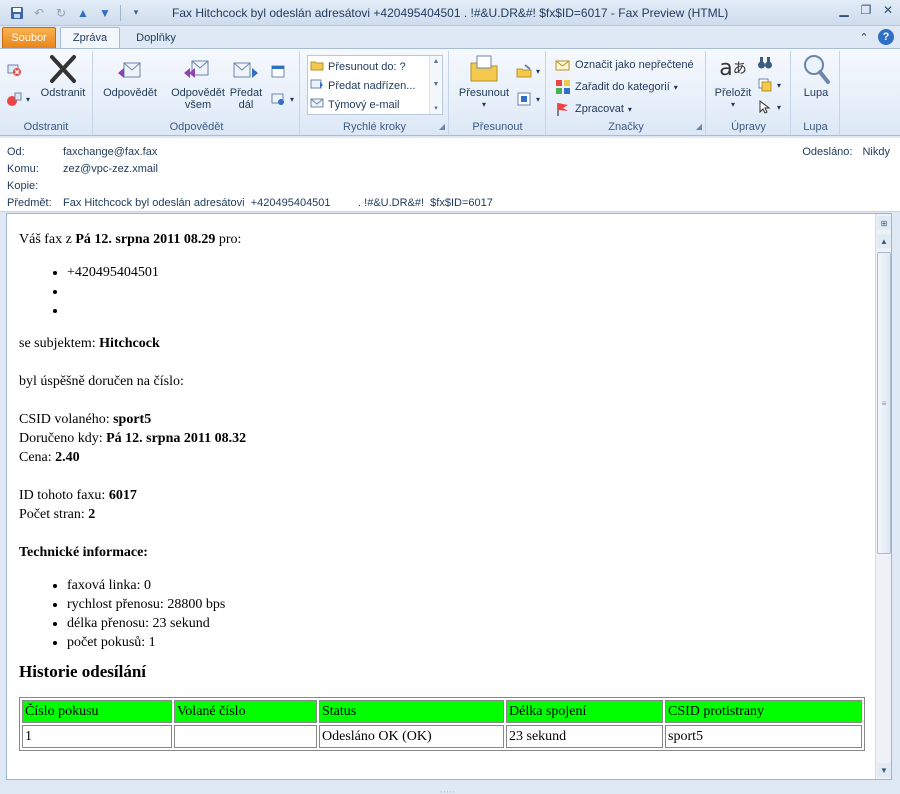  I want to click on related-button: ▾, so click(769, 85).